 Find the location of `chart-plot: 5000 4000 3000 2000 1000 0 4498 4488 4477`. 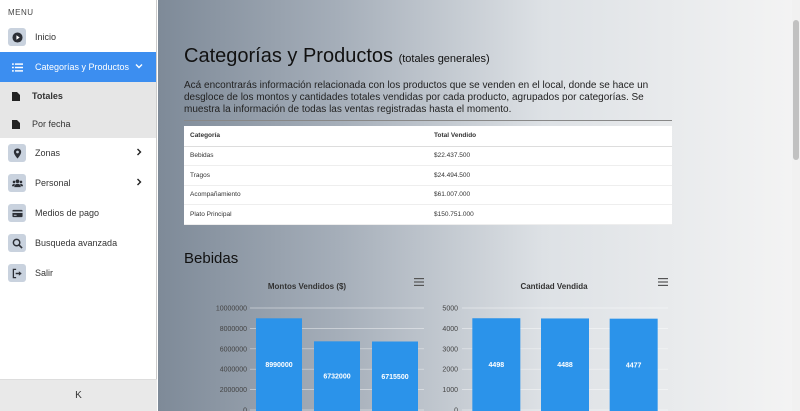

chart-plot: 5000 4000 3000 2000 1000 0 4498 4488 4477 is located at coordinates (555, 358).